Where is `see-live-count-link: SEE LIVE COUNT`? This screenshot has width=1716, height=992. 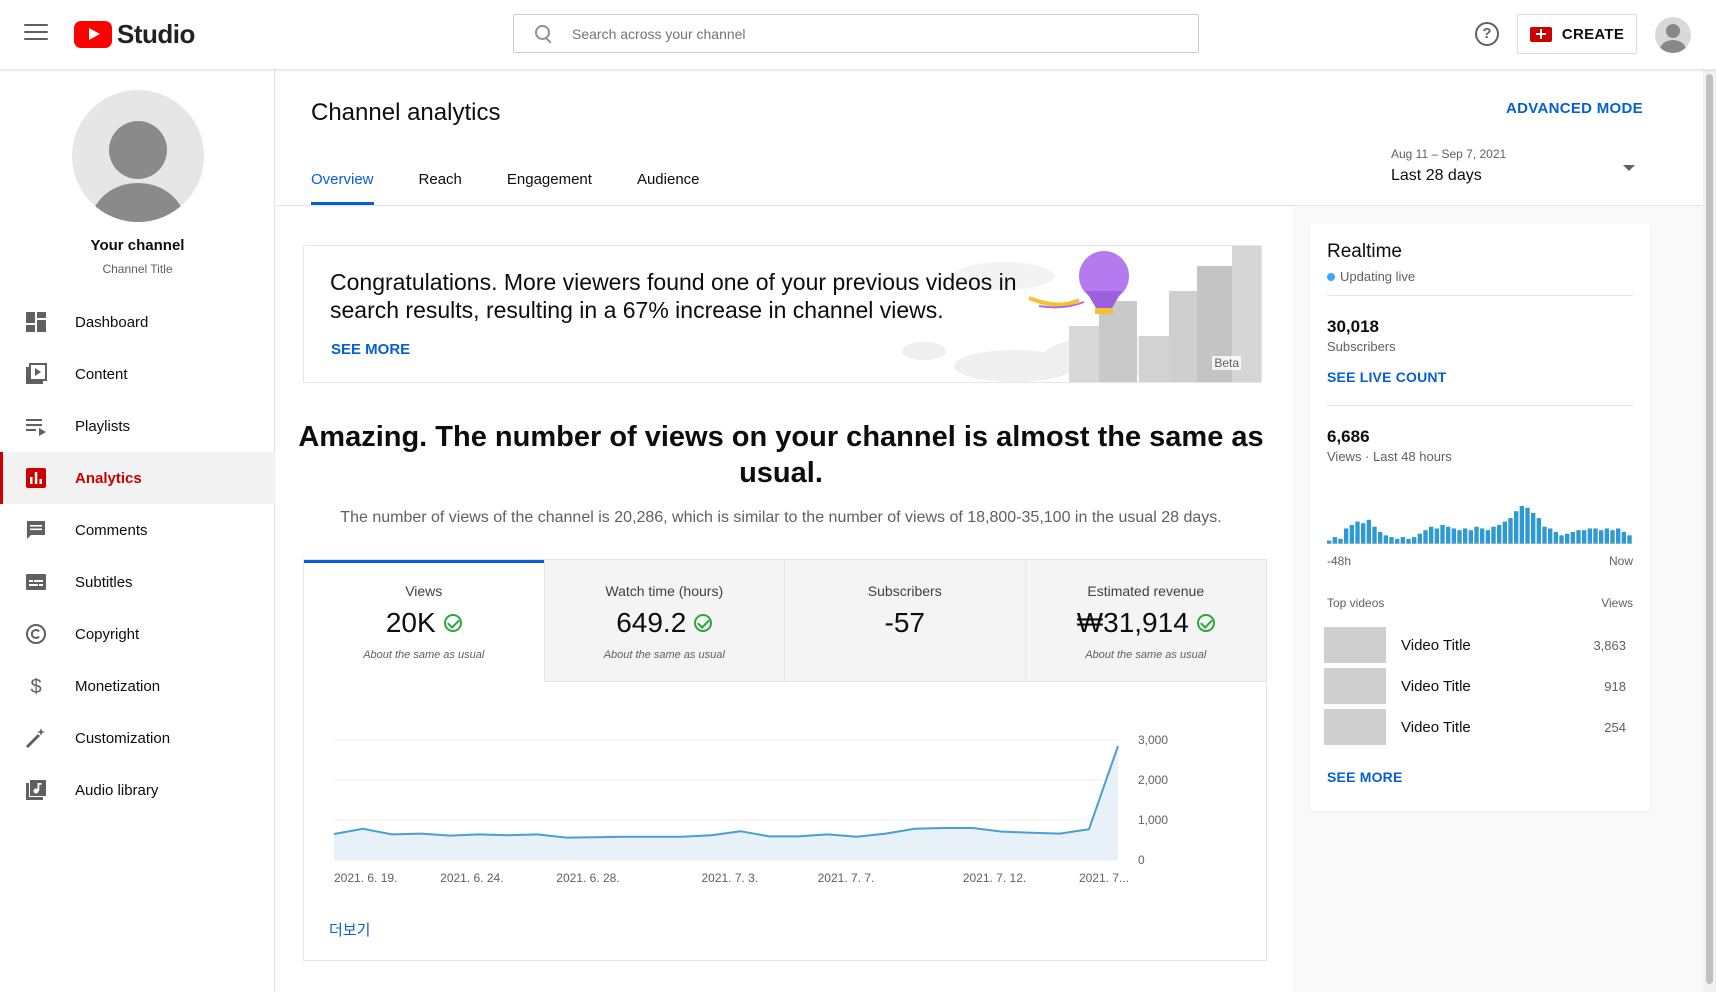
see-live-count-link: SEE LIVE COUNT is located at coordinates (1386, 377).